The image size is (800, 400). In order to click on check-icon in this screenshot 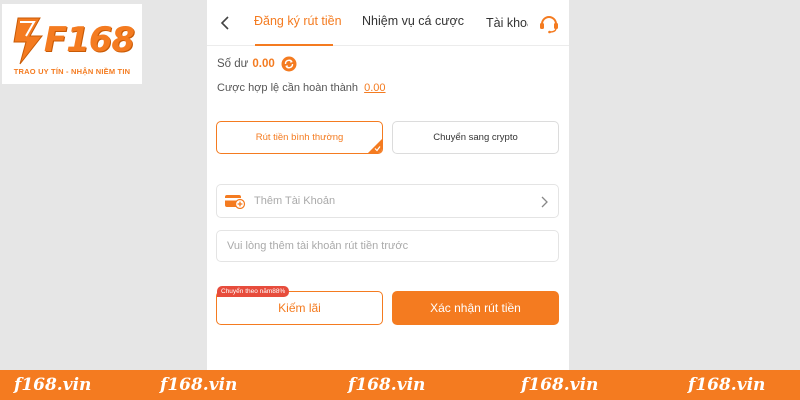, I will do `click(377, 149)`.